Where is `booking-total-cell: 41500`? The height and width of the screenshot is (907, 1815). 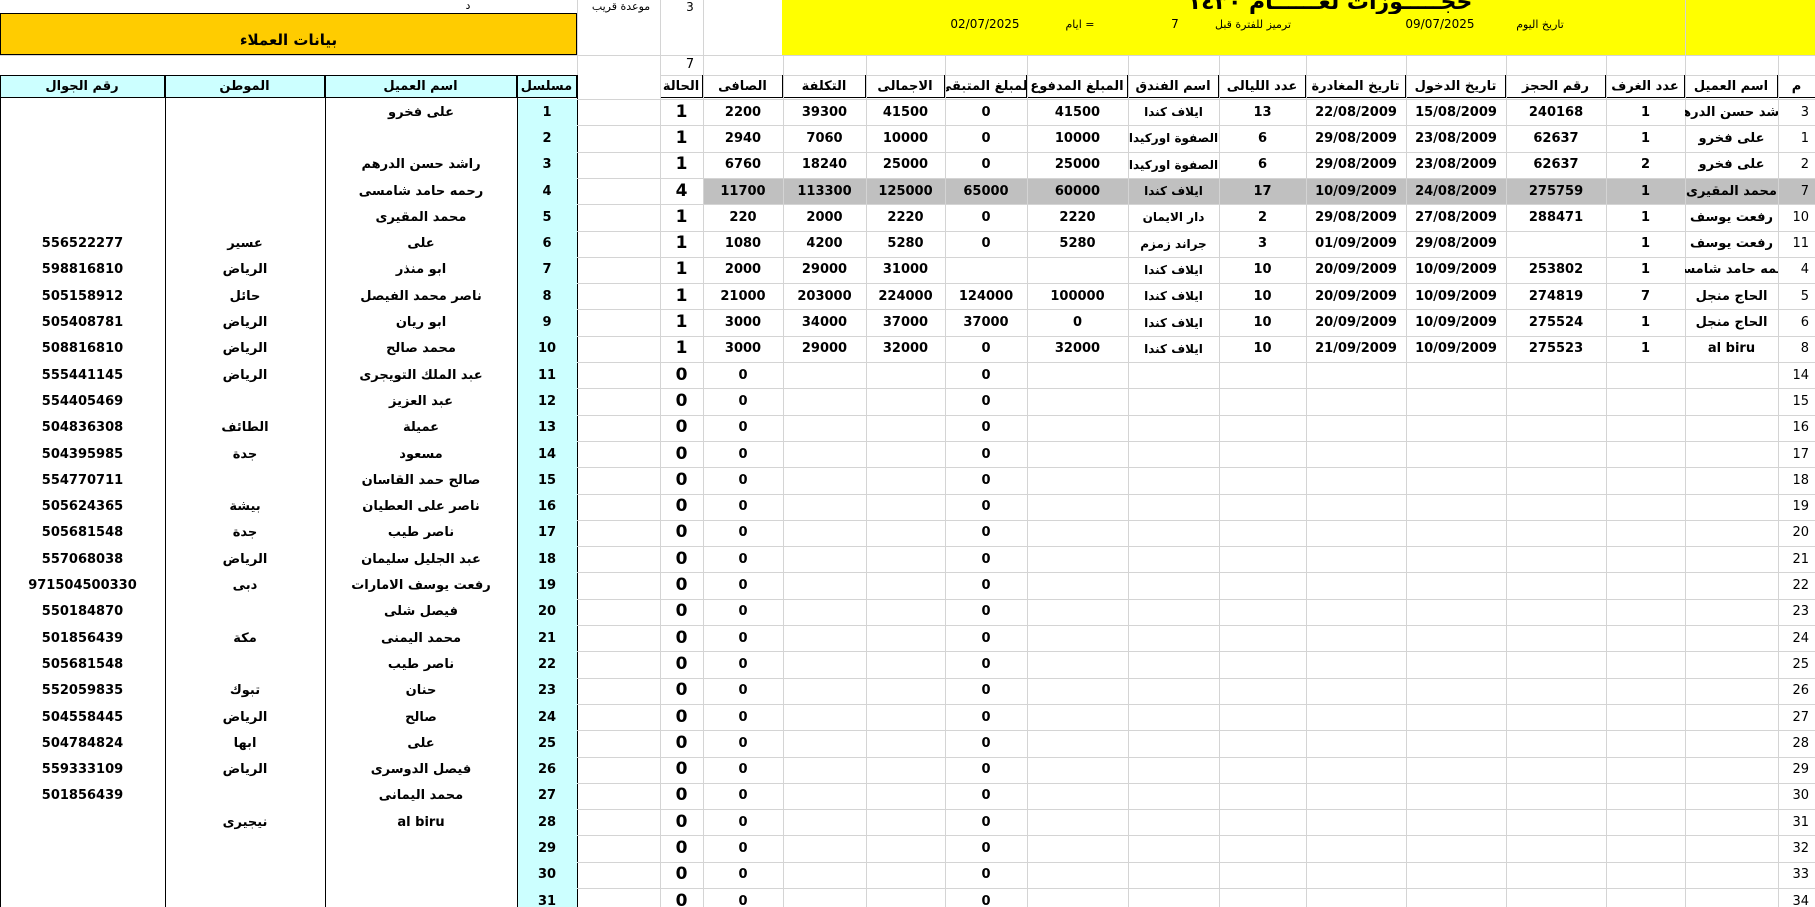 booking-total-cell: 41500 is located at coordinates (905, 112).